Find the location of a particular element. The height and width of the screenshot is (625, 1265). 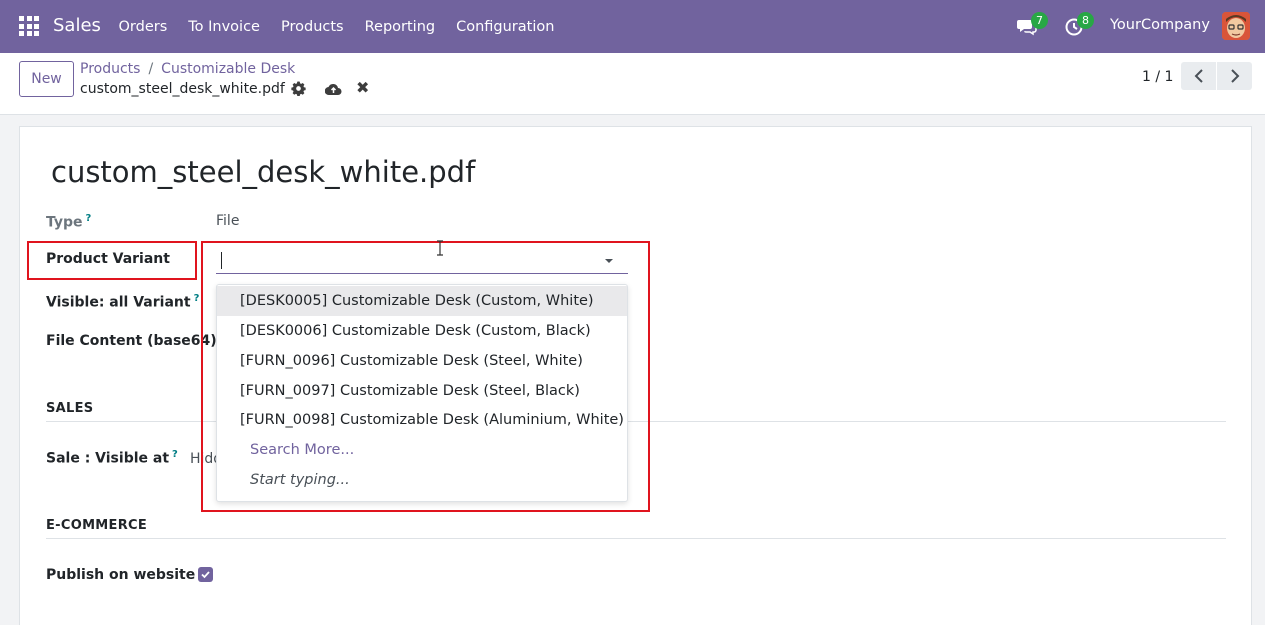

menu-item-to-invoice: To Invoice is located at coordinates (224, 27).